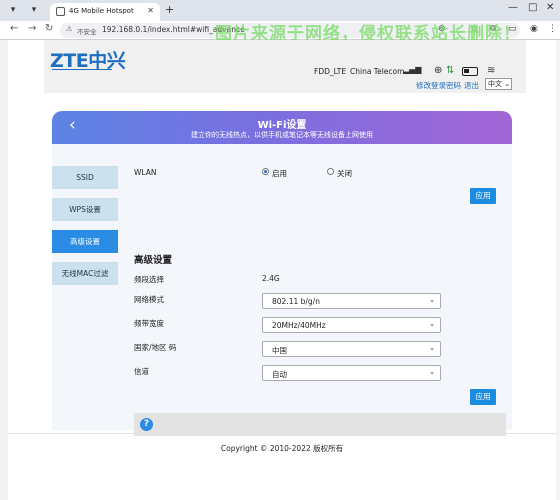 The image size is (560, 500). Describe the element at coordinates (85, 177) in the screenshot. I see `sidebar-item-ssid: SSID` at that location.